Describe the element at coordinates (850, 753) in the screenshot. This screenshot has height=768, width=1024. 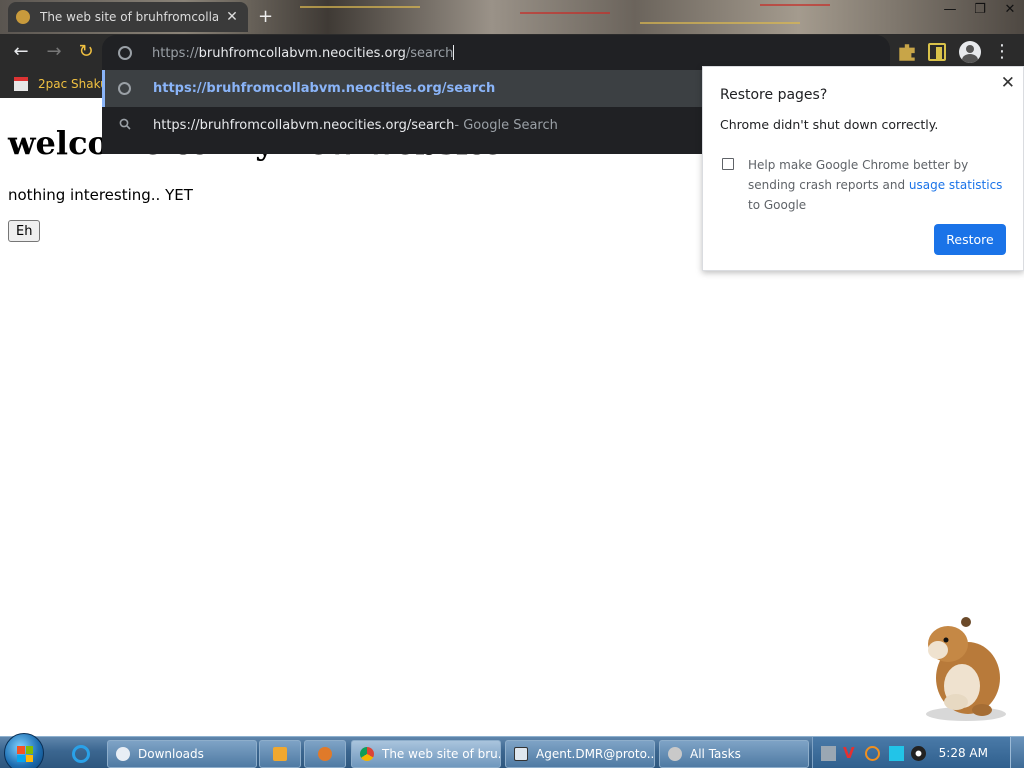
I see `antivirus-icon: V` at that location.